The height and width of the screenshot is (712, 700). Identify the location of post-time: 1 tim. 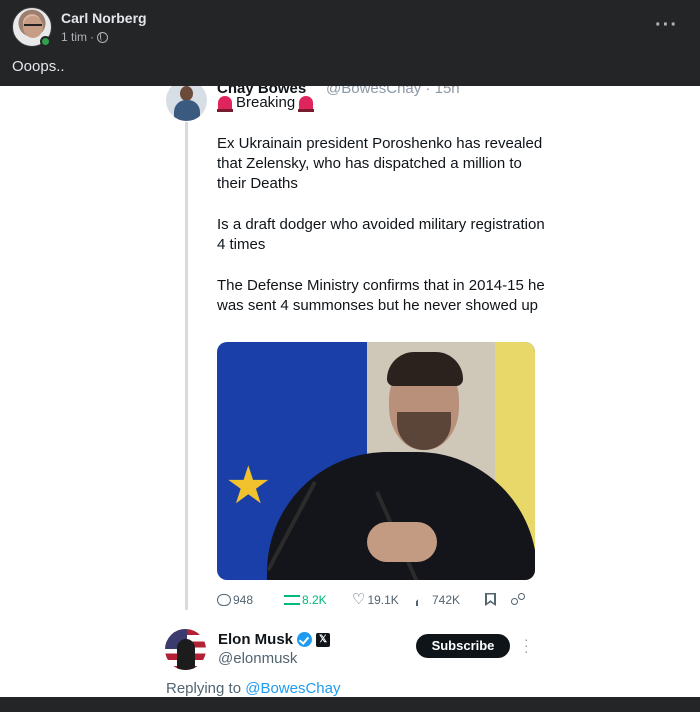
(74, 37).